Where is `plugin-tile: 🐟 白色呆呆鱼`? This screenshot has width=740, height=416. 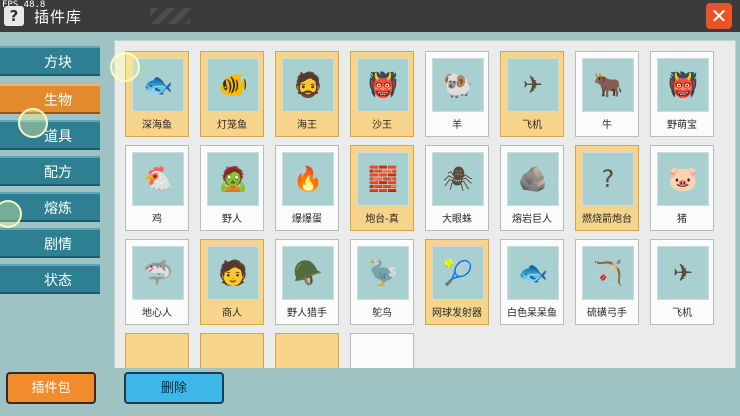 plugin-tile: 🐟 白色呆呆鱼 is located at coordinates (532, 282).